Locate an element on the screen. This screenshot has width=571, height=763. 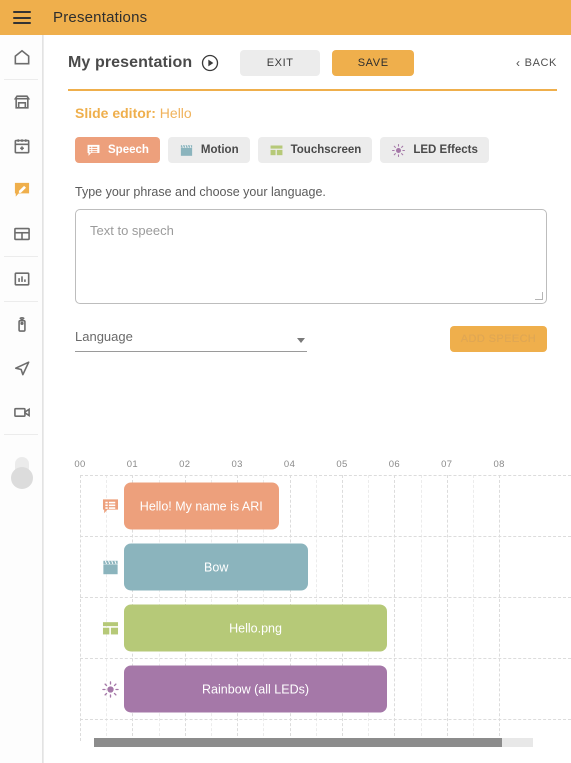
sidebar-item-calendar is located at coordinates (21, 146).